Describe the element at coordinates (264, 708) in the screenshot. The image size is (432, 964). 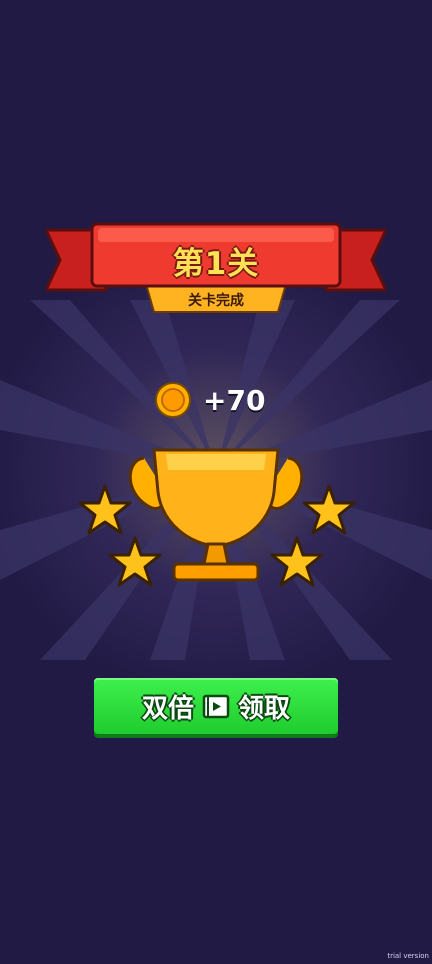
I see `claim-button-label-right: 领取` at that location.